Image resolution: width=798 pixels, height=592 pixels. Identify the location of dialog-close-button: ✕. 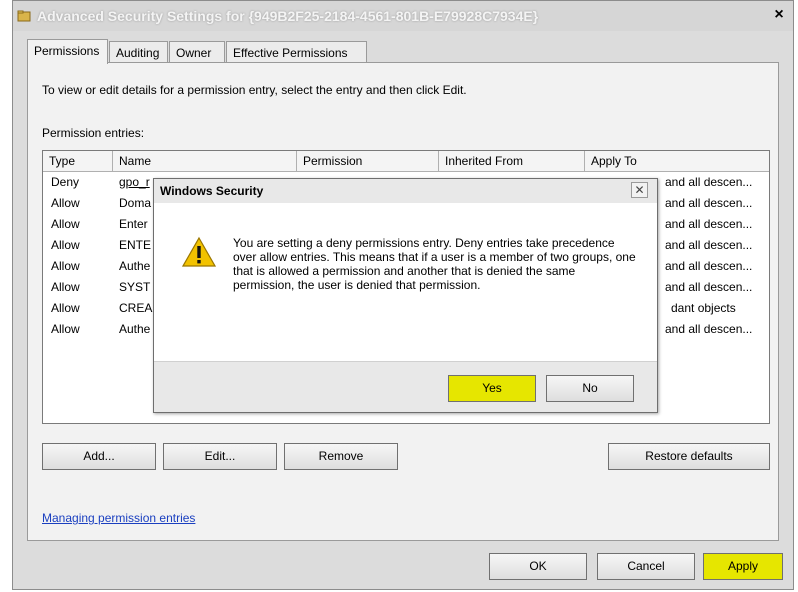
(639, 190).